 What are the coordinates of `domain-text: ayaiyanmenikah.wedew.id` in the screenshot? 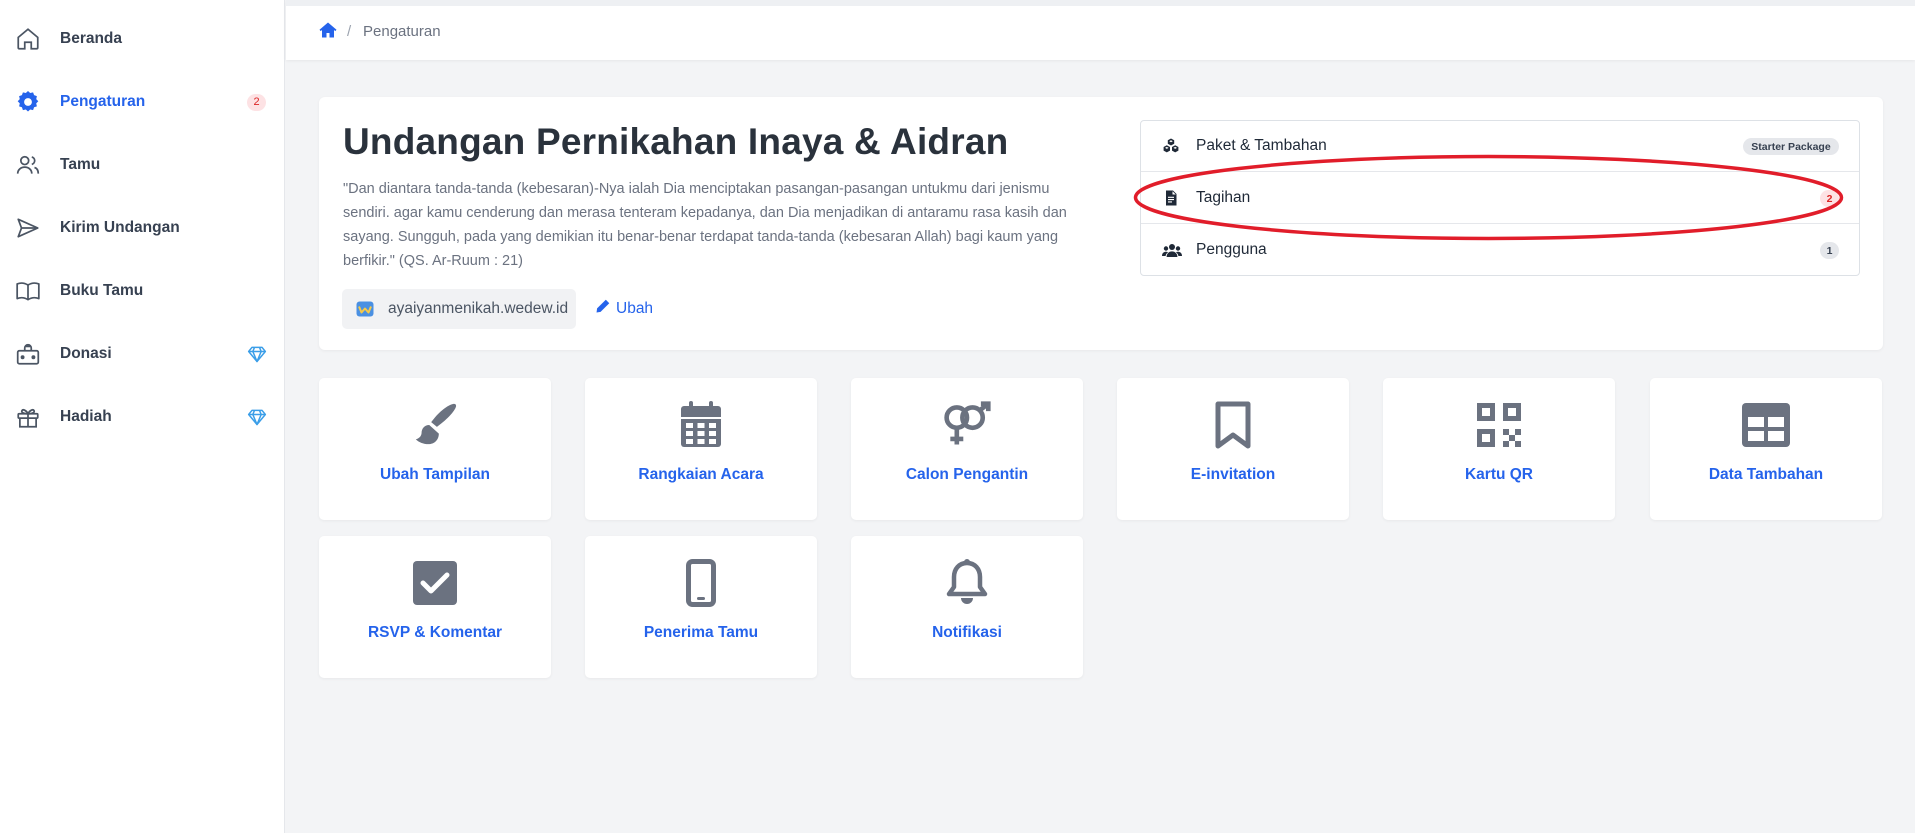 It's located at (478, 308).